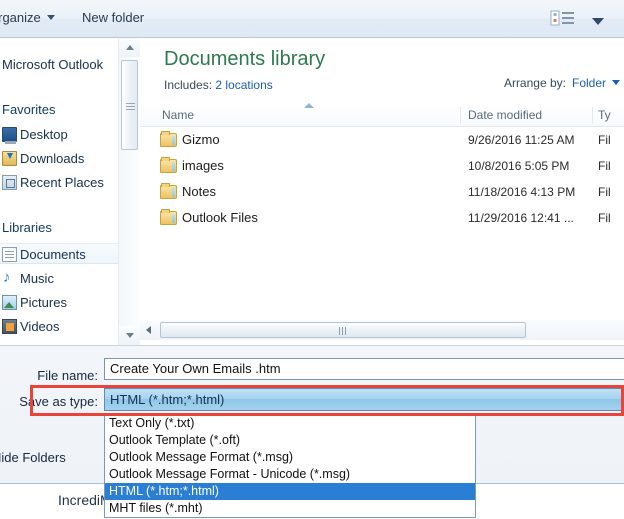  I want to click on dialog-toolbar: Organize New folder, so click(312, 19).